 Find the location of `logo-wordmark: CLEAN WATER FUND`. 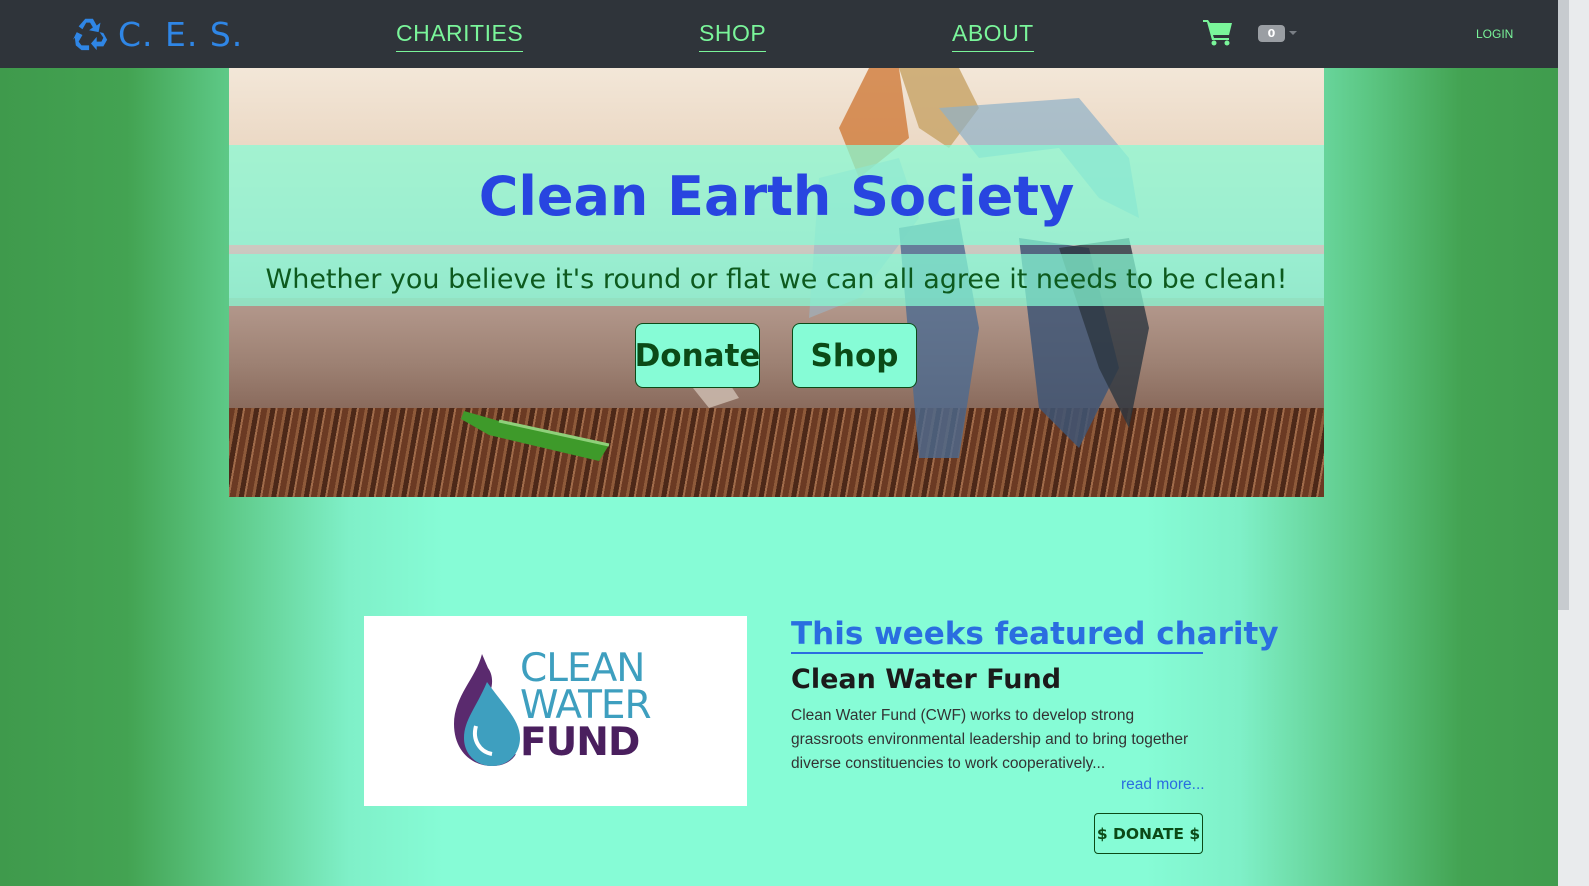

logo-wordmark: CLEAN WATER FUND is located at coordinates (586, 705).